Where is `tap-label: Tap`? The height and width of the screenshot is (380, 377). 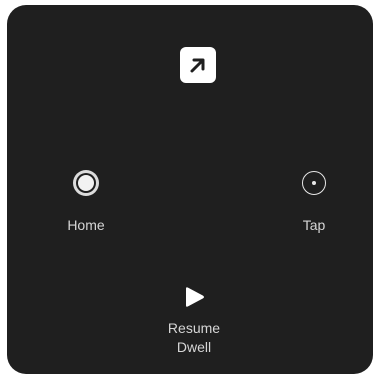 tap-label: Tap is located at coordinates (314, 225).